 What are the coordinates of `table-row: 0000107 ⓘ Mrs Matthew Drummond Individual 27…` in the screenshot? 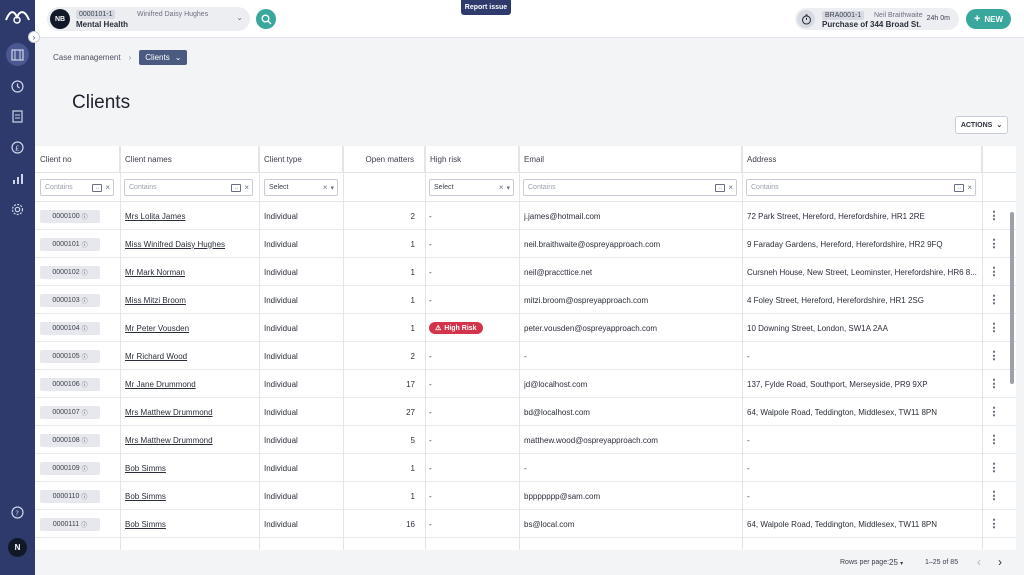 It's located at (525, 412).